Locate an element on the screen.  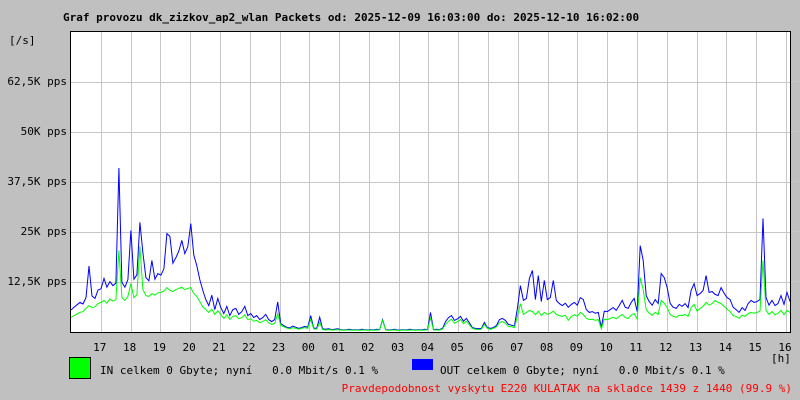
x-tick-label: 04 is located at coordinates (427, 347).